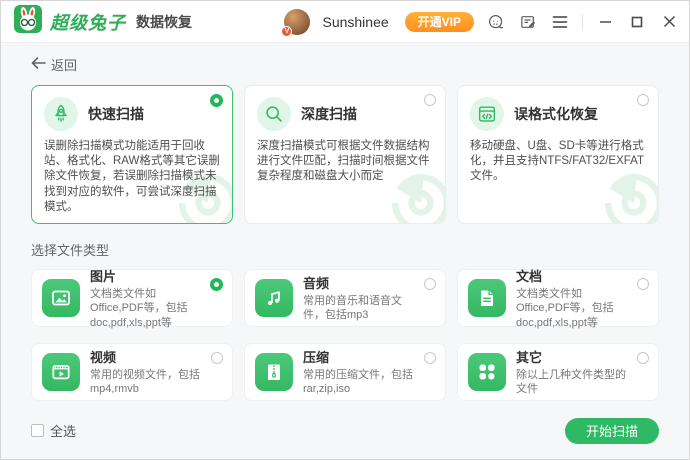 The image size is (690, 460). Describe the element at coordinates (345, 430) in the screenshot. I see `footer: 全选 开始扫描` at that location.